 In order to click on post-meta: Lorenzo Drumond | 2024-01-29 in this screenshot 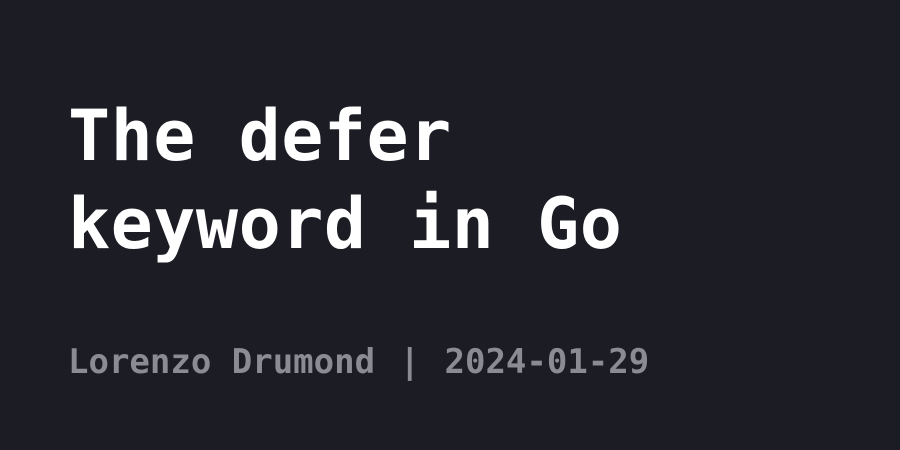, I will do `click(358, 362)`.